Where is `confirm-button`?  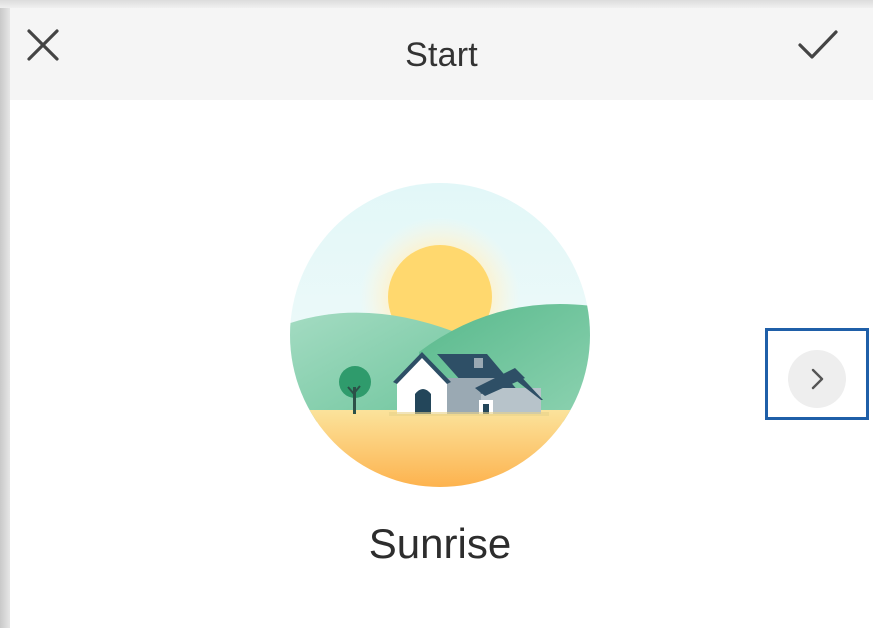 confirm-button is located at coordinates (818, 45).